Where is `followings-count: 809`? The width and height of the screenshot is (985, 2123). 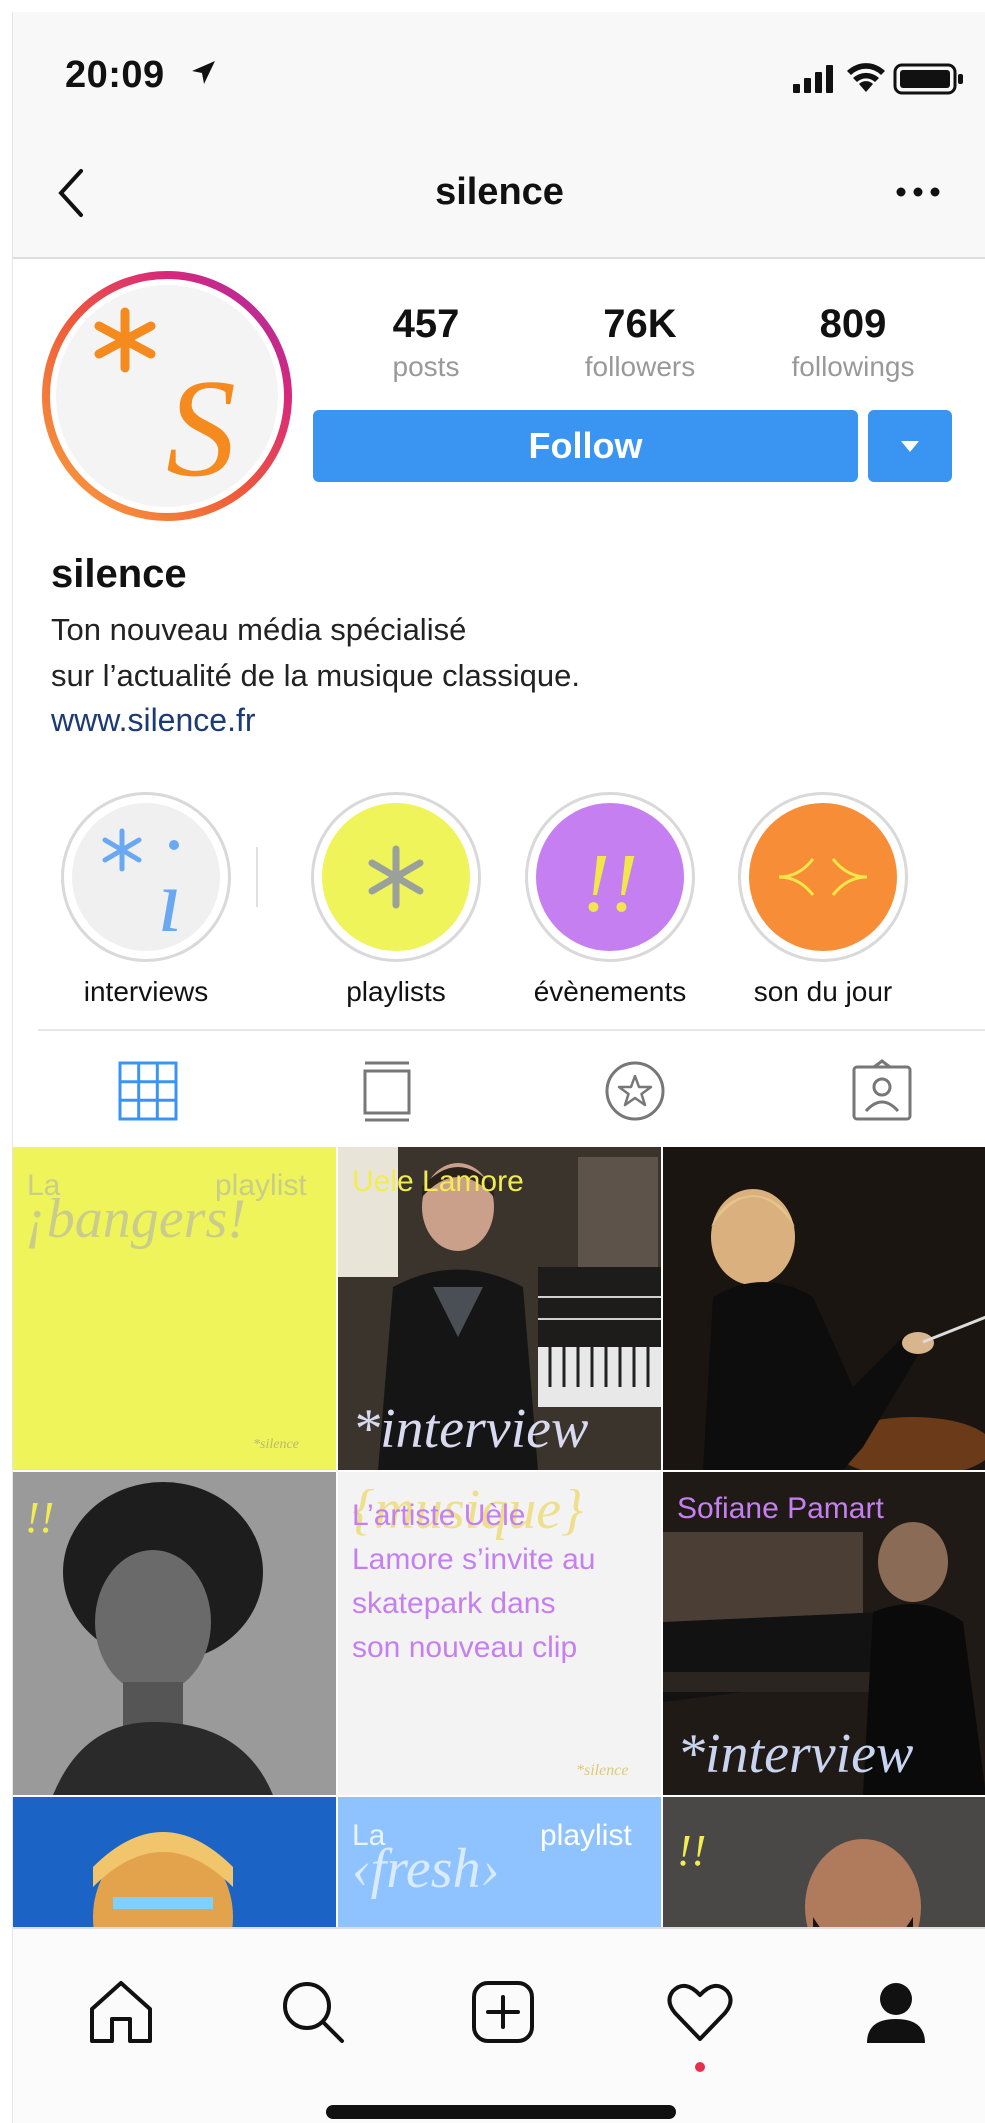
followings-count: 809 is located at coordinates (853, 324).